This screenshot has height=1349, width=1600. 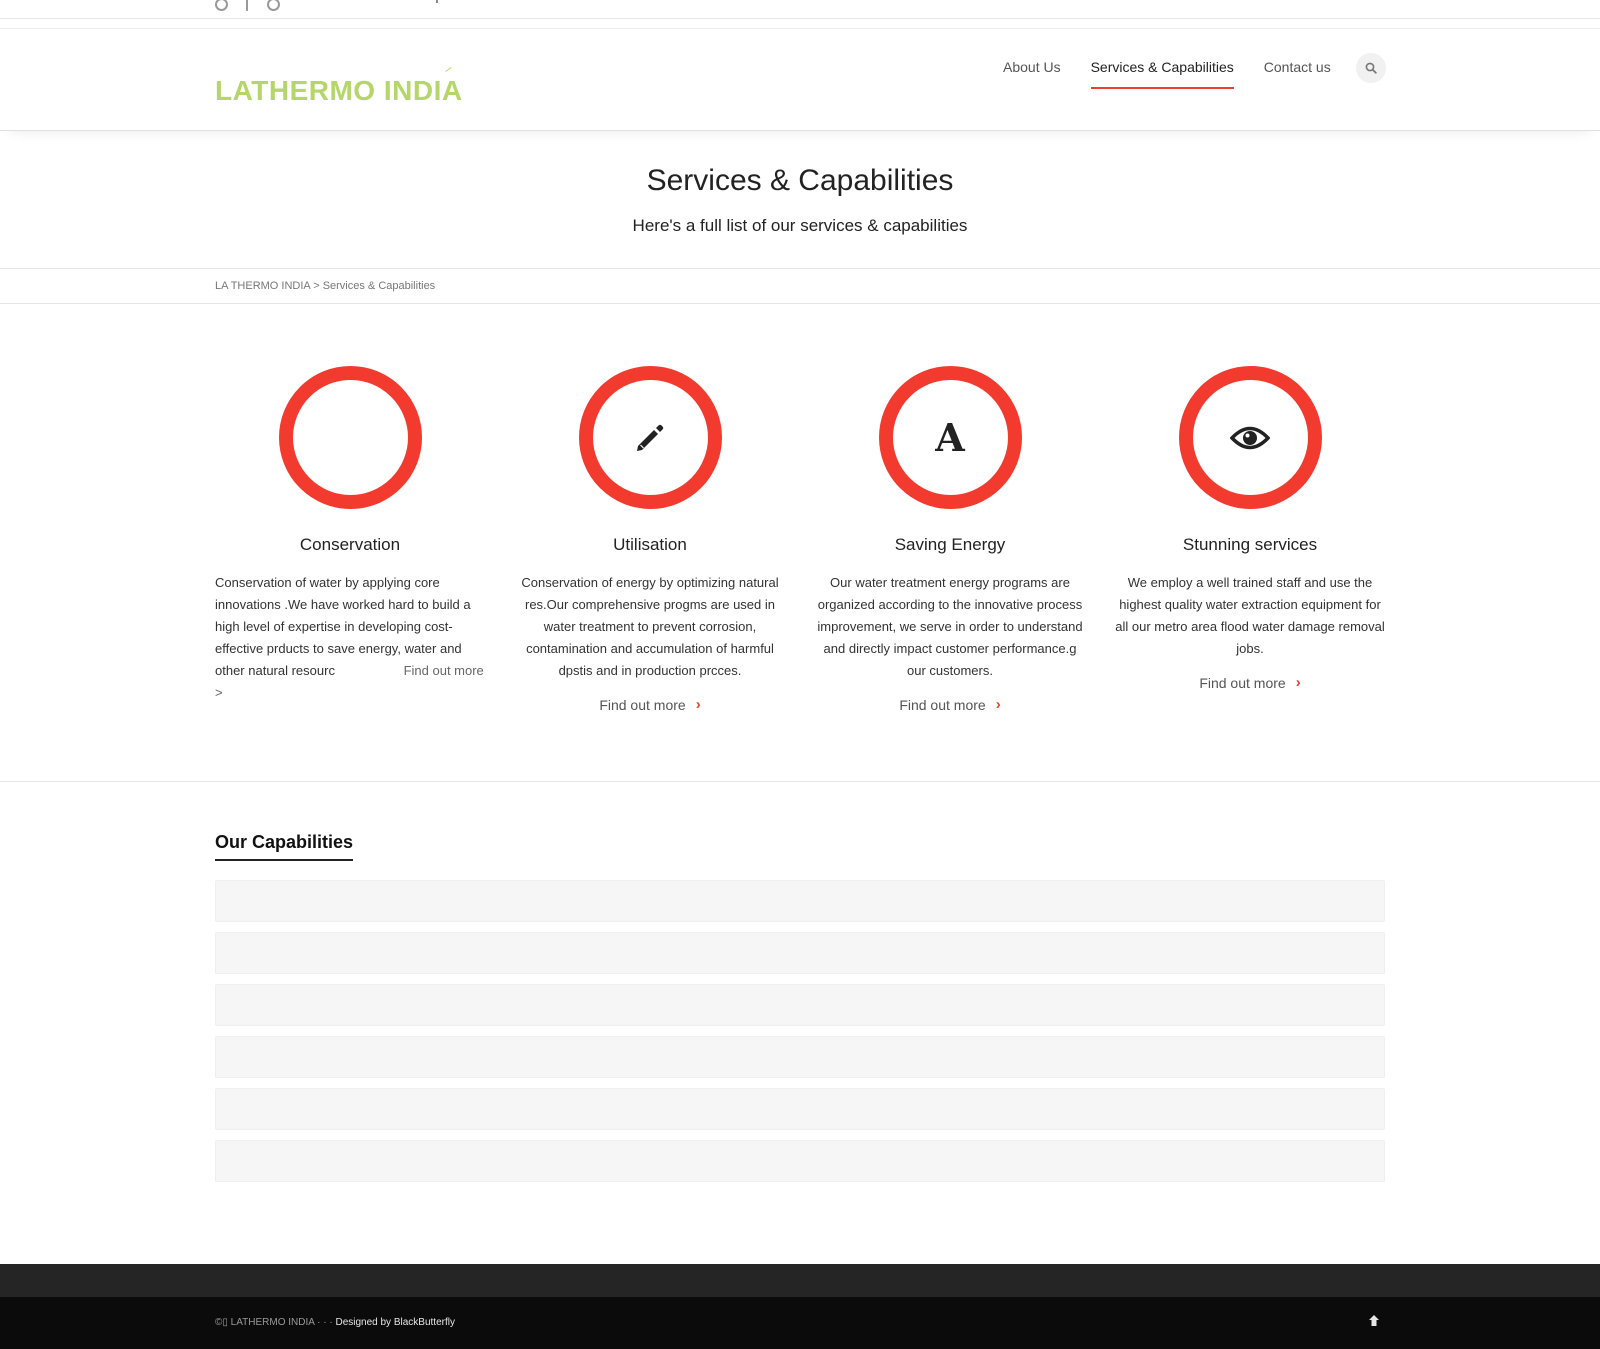 What do you see at coordinates (800, 1280) in the screenshot?
I see `footer-widgets-bar` at bounding box center [800, 1280].